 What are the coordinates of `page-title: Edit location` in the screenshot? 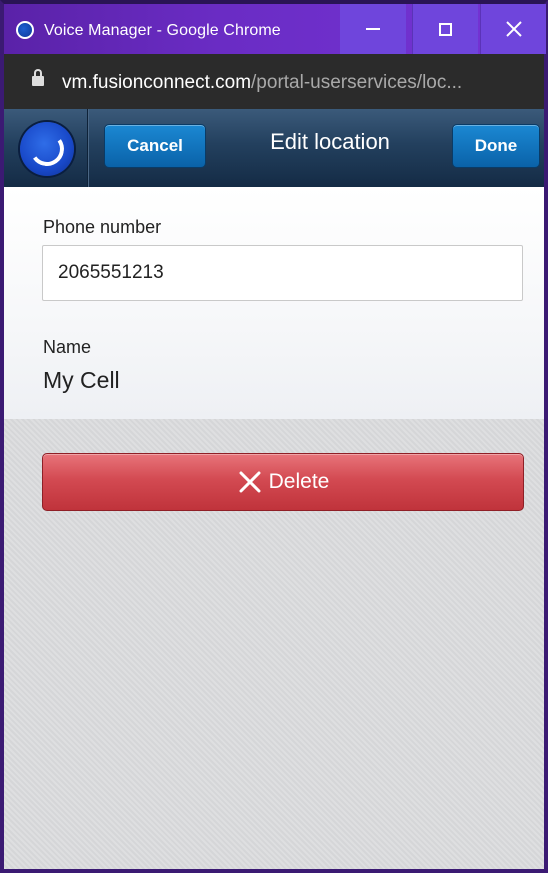 It's located at (330, 141).